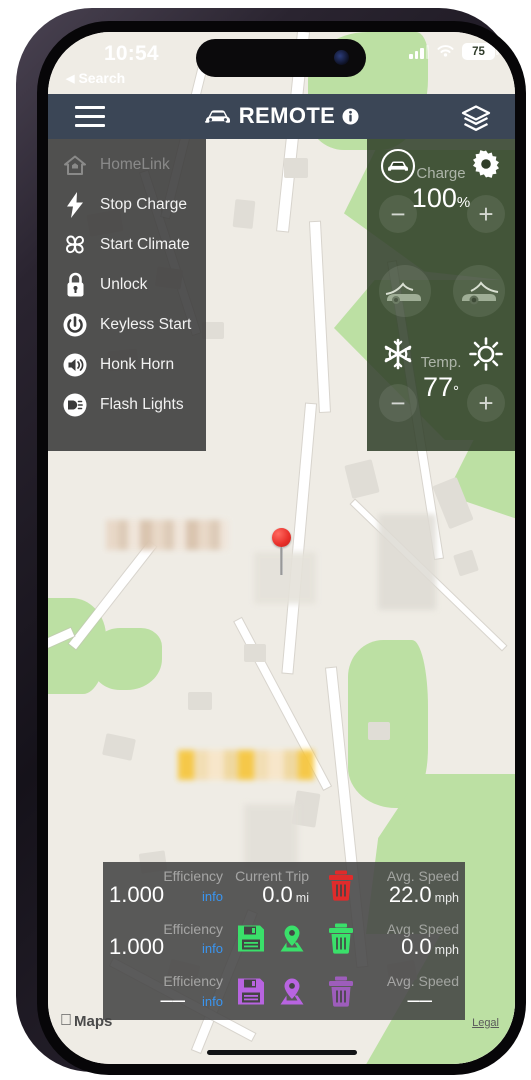 The image size is (531, 1080). I want to click on page-title: REMOTE, so click(281, 116).